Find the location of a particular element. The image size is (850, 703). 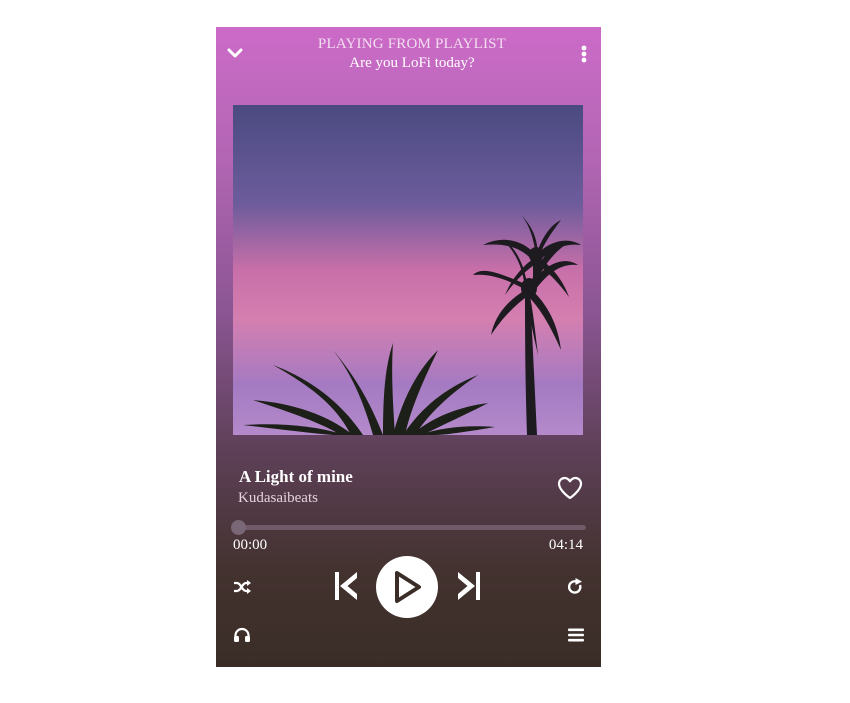

more-options-button is located at coordinates (584, 54).